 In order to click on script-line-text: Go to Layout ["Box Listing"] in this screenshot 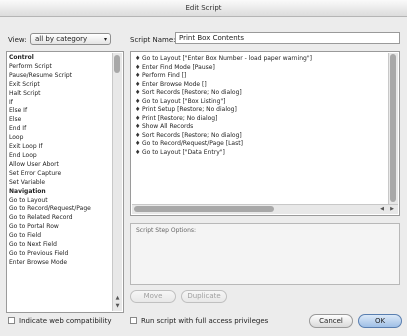, I will do `click(184, 101)`.